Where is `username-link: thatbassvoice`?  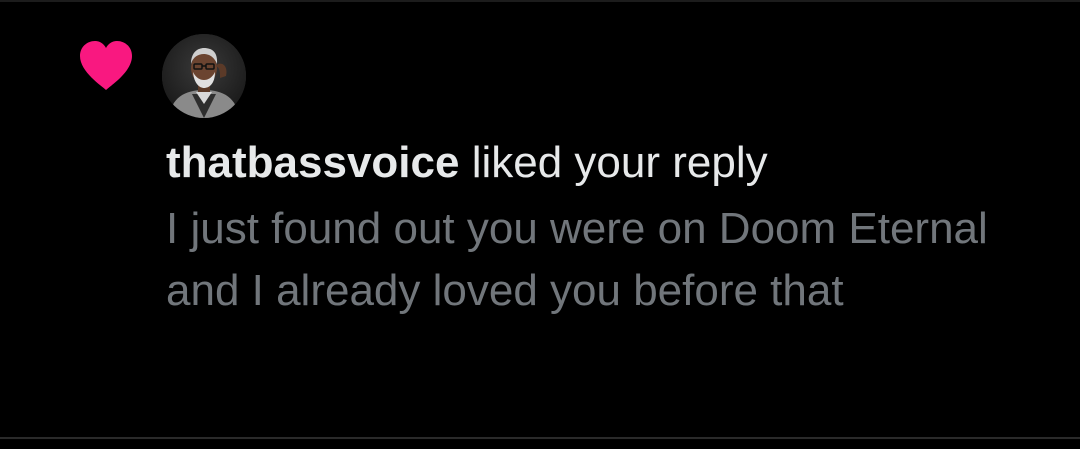 username-link: thatbassvoice is located at coordinates (312, 162).